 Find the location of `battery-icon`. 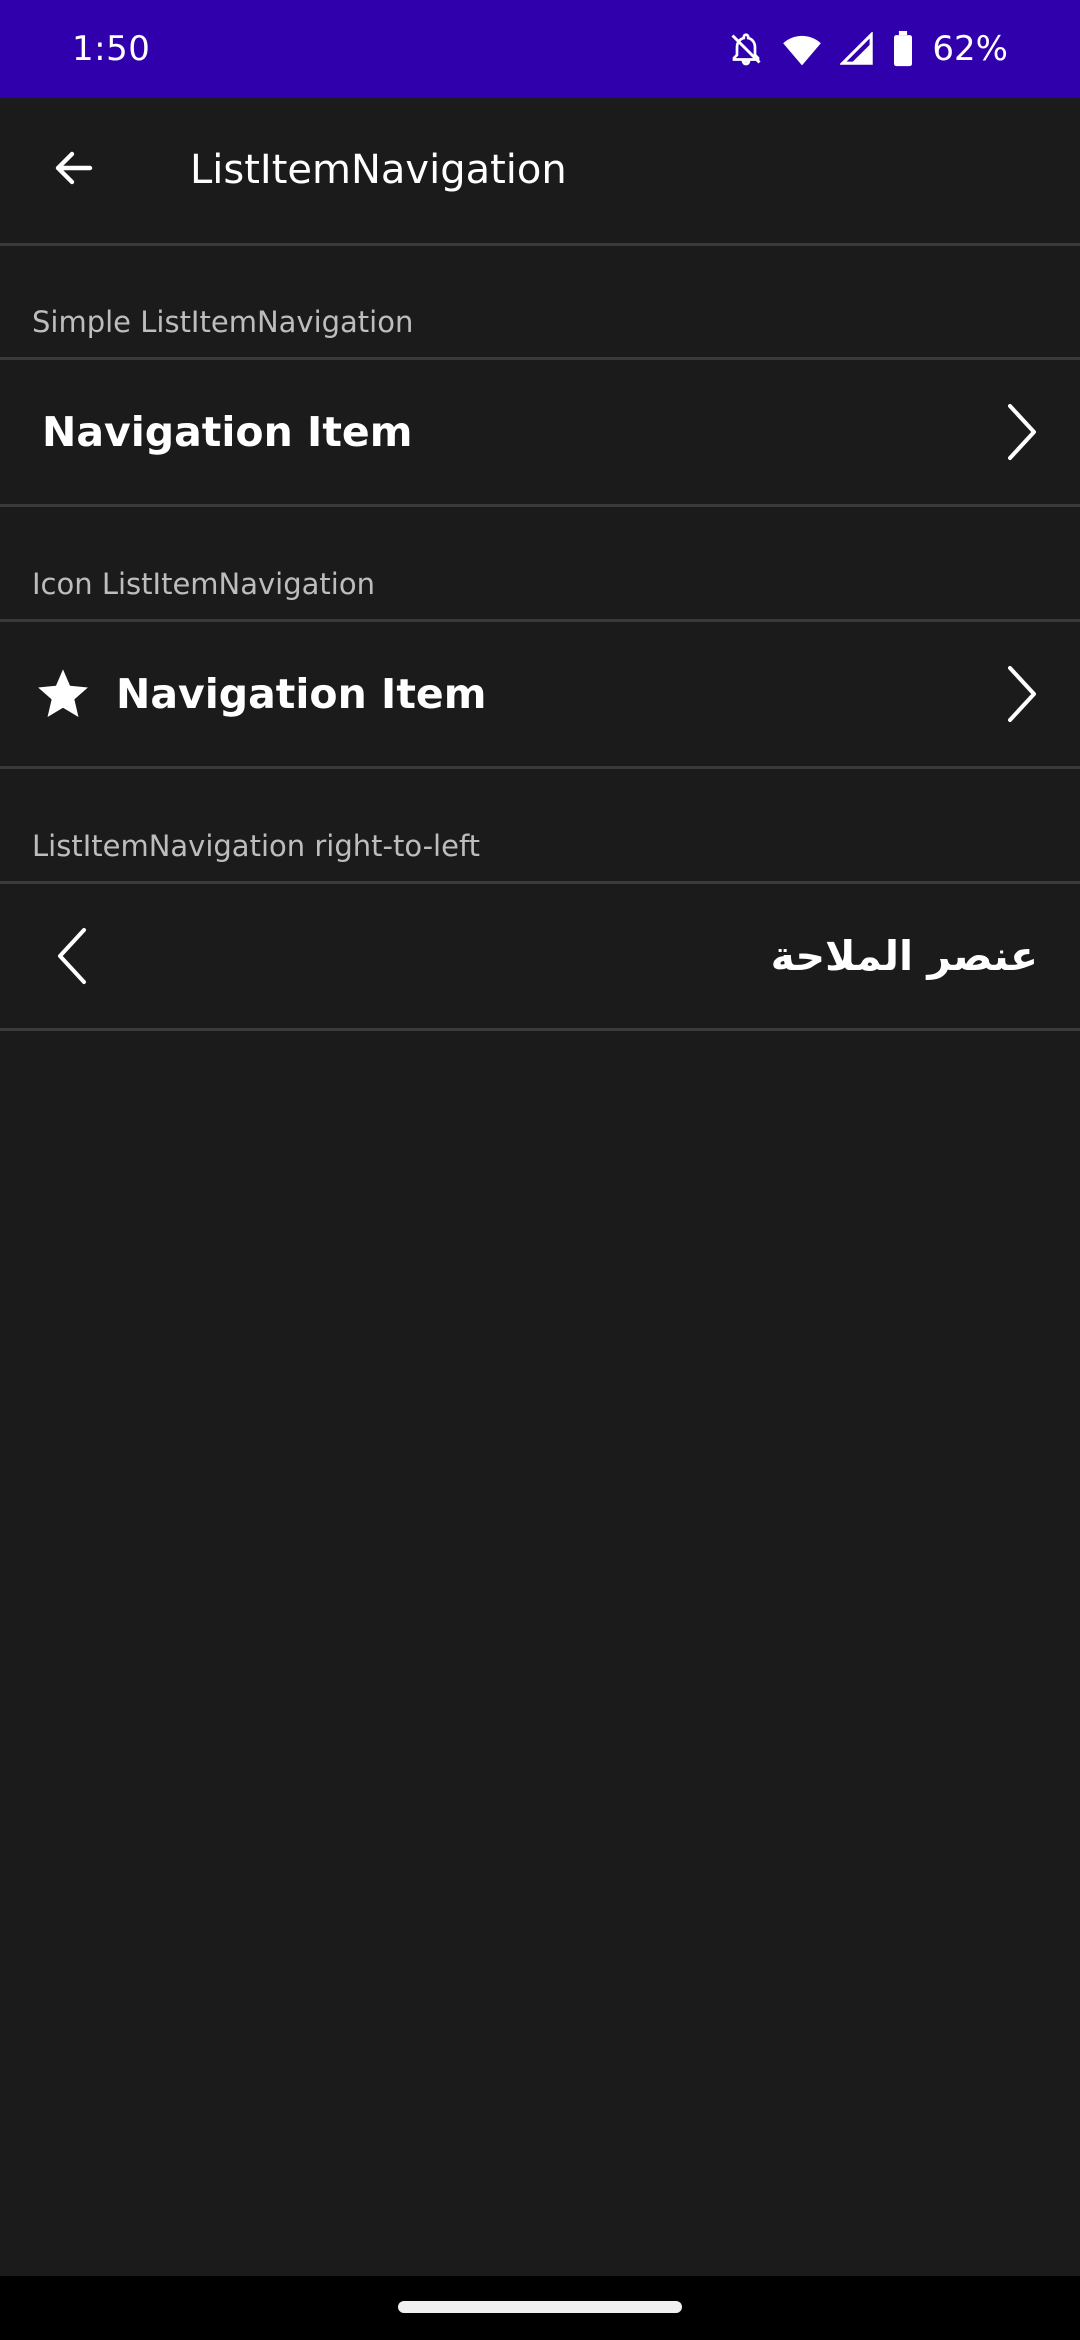

battery-icon is located at coordinates (903, 49).